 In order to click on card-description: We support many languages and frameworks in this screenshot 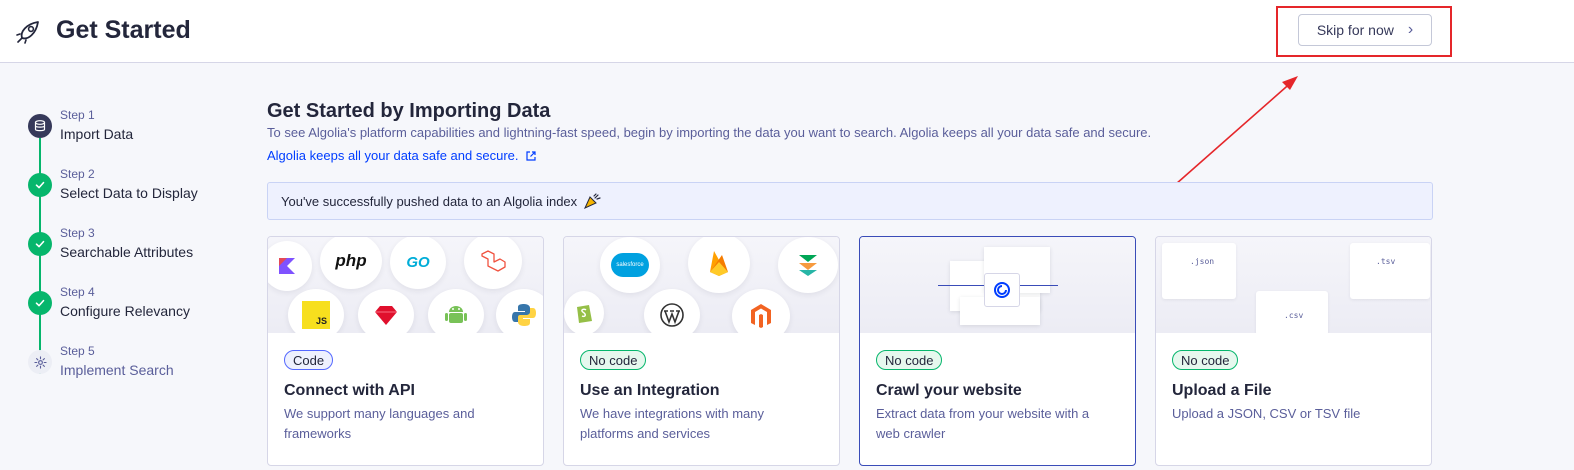, I will do `click(379, 423)`.